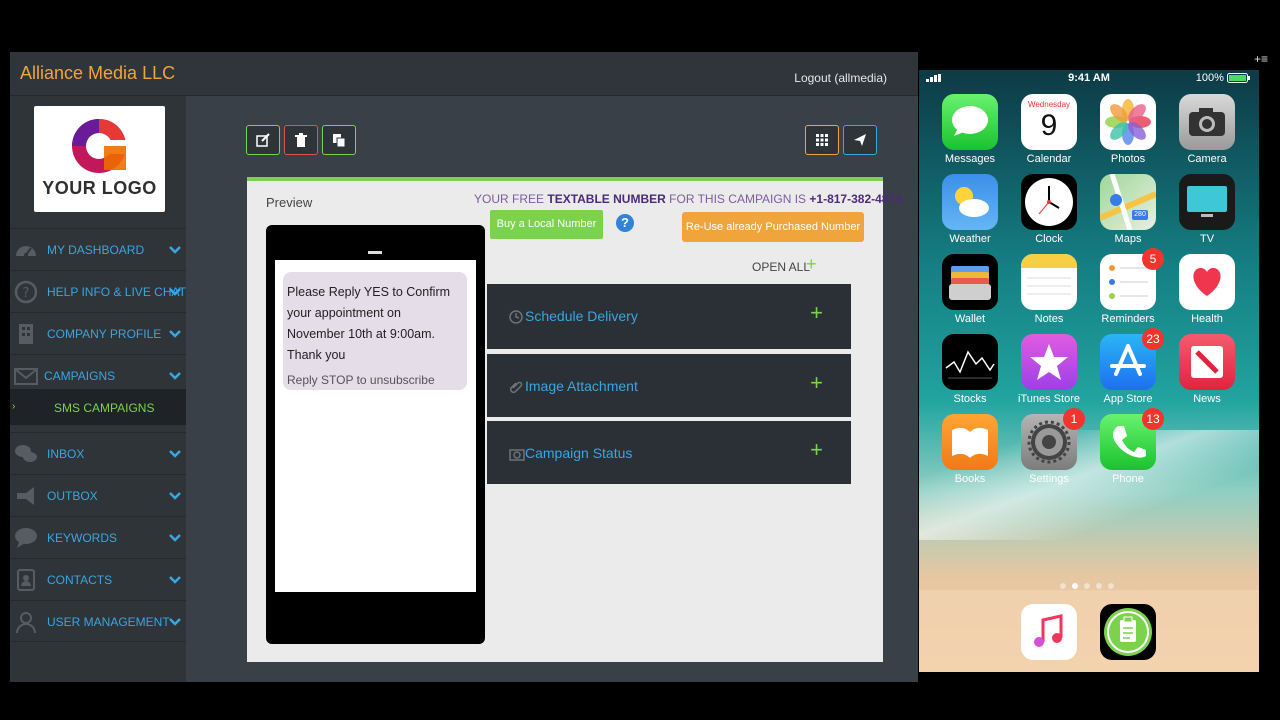  What do you see at coordinates (970, 214) in the screenshot?
I see `app-weather: Weather` at bounding box center [970, 214].